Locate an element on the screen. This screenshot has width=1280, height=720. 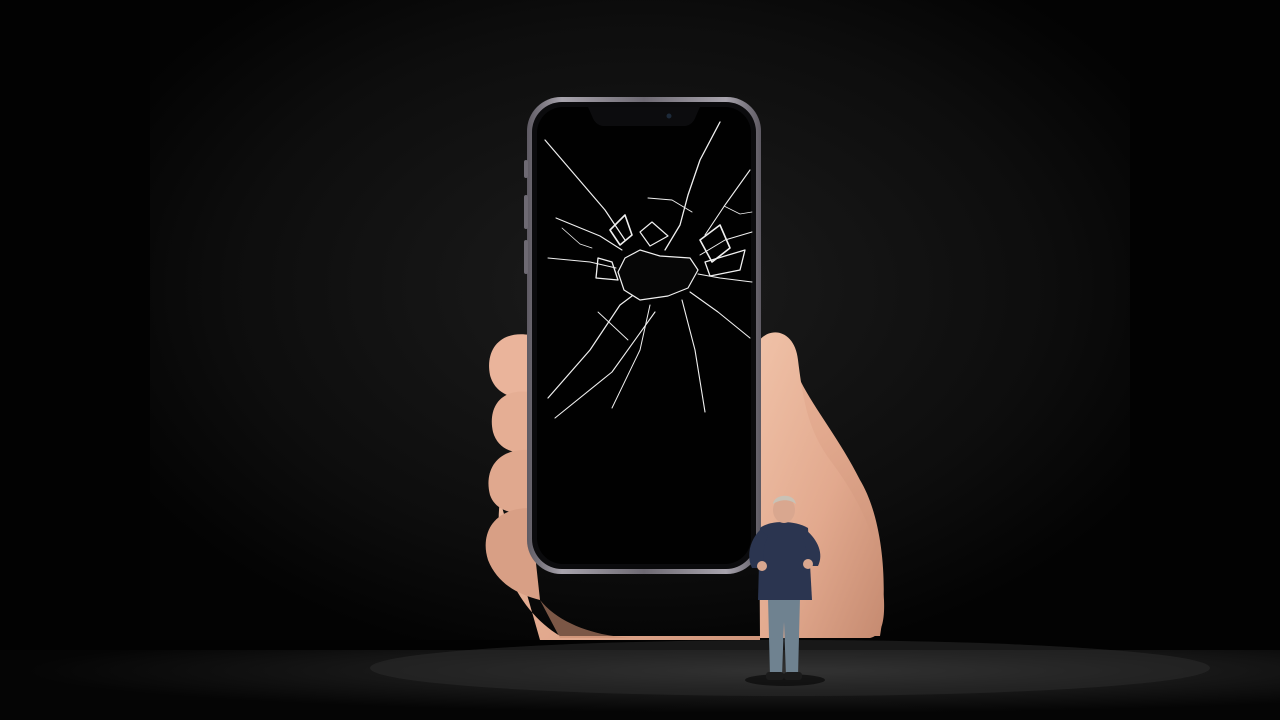
phone-screen is located at coordinates (644, 335).